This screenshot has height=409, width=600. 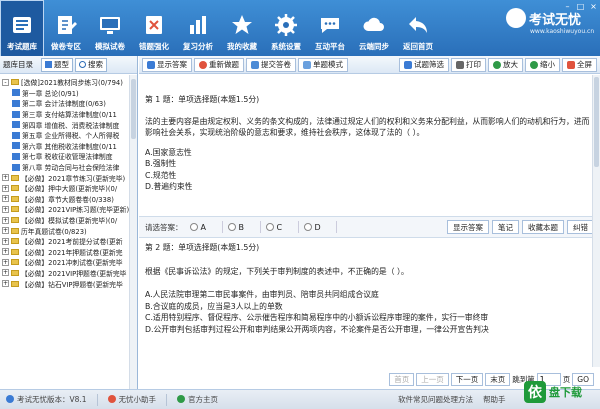 What do you see at coordinates (74, 273) in the screenshot?
I see `tree-item-label: 【必做】2021VIP押题卷(更新完毕` at bounding box center [74, 273].